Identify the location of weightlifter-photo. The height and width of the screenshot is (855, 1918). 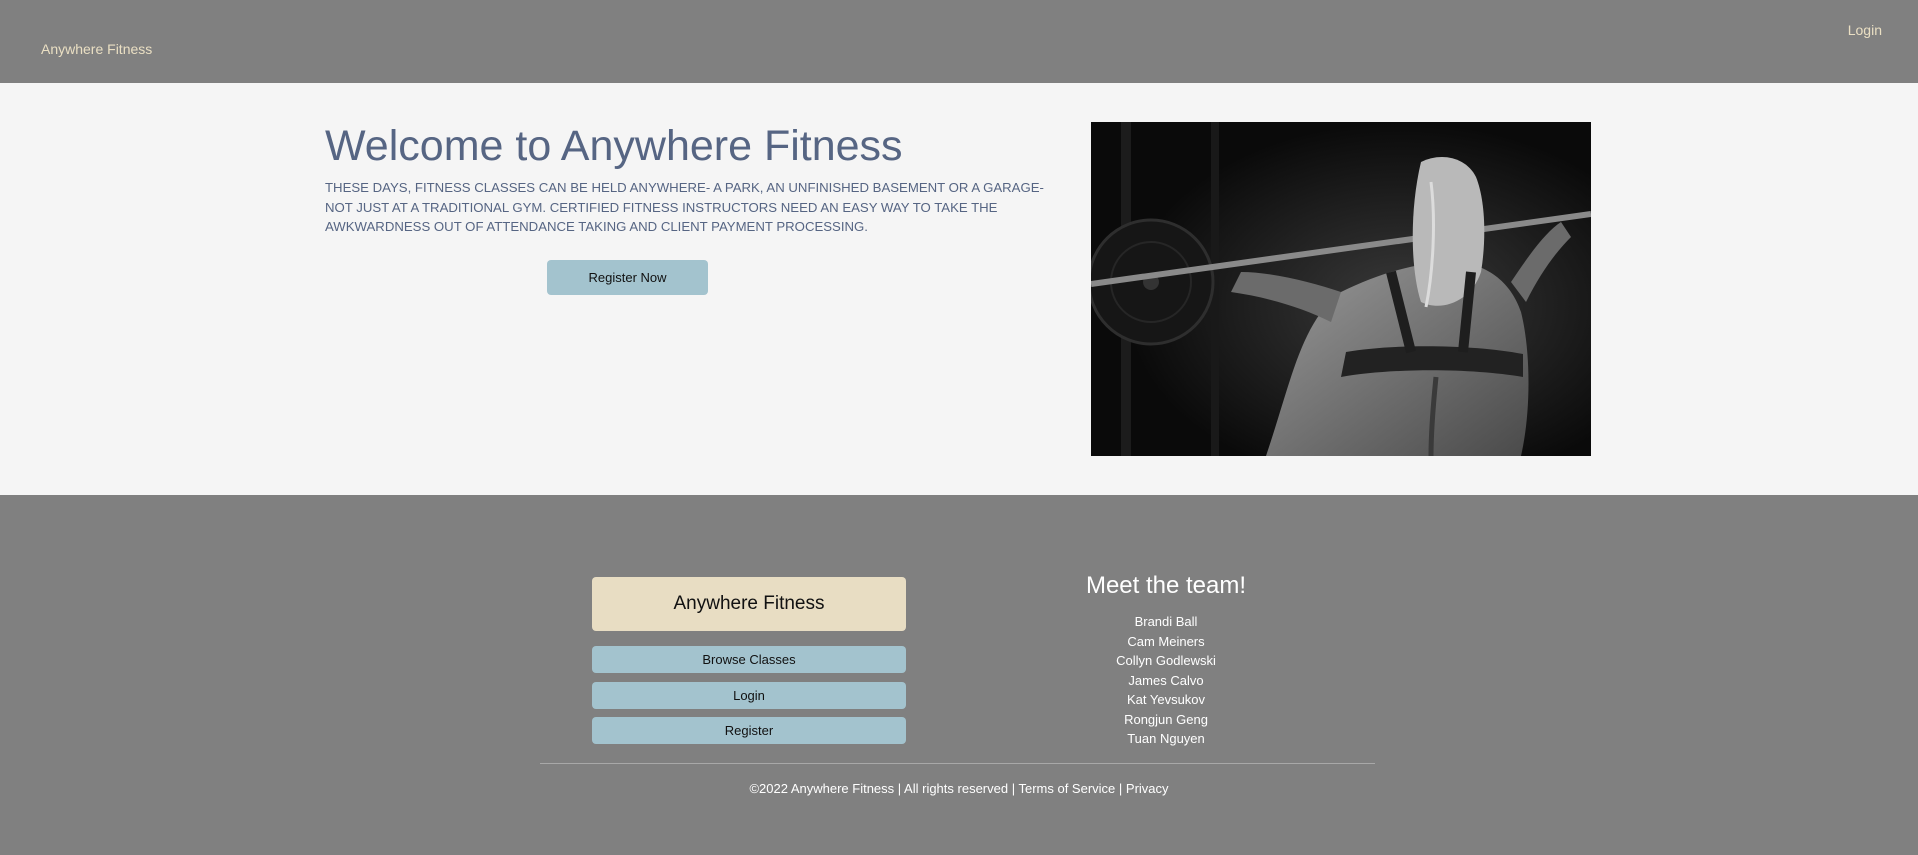
(1341, 289).